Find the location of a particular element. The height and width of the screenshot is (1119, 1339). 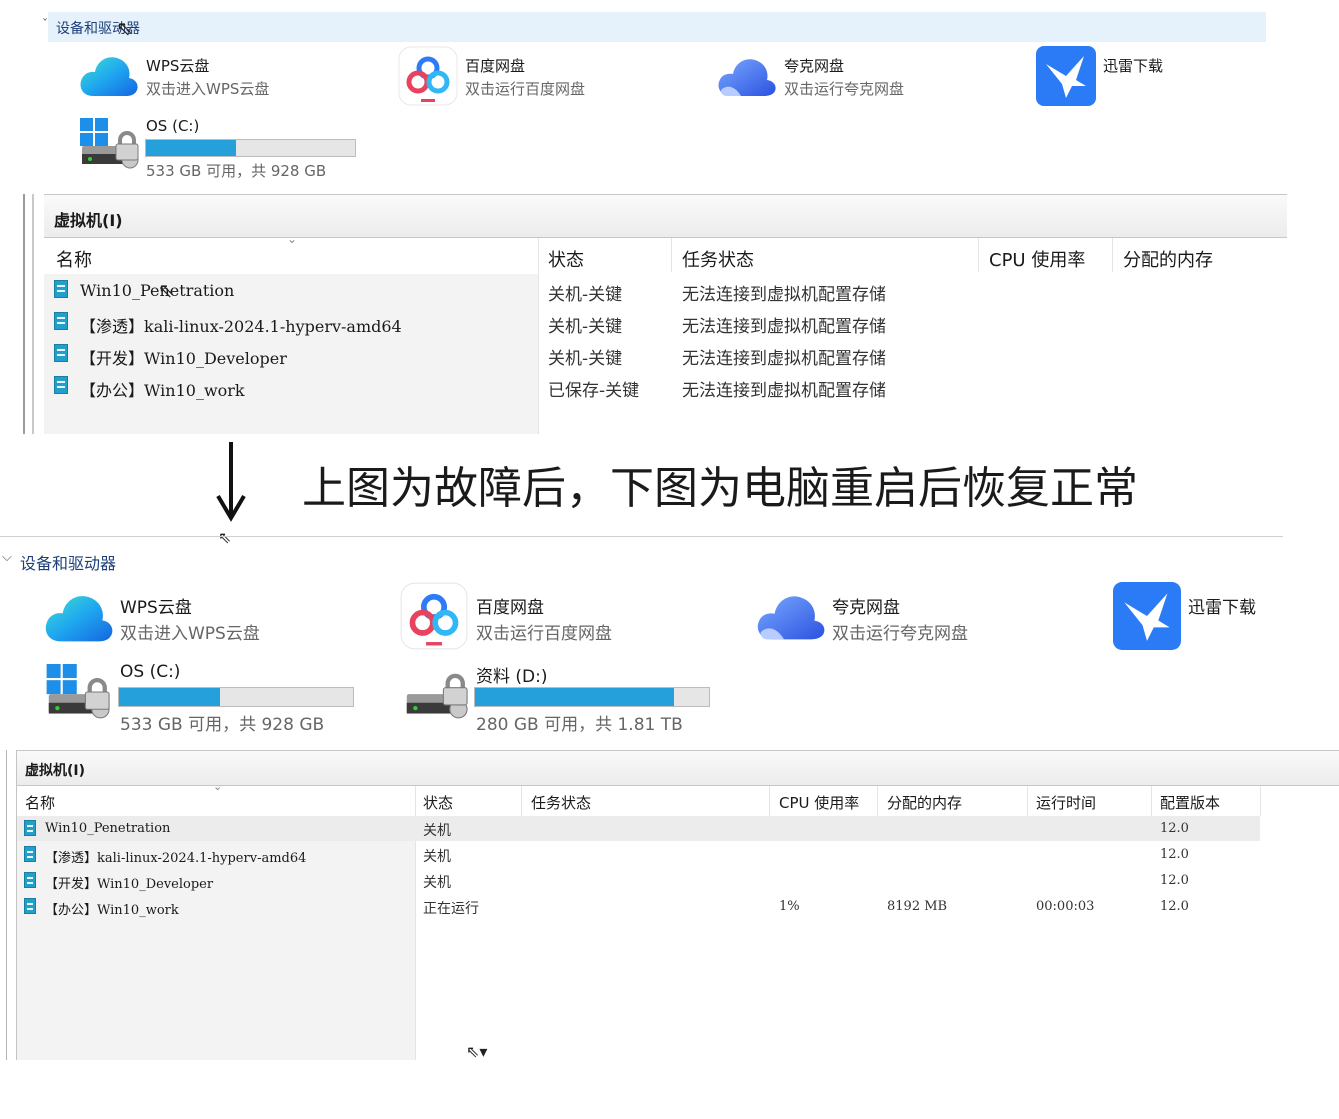

chevron-down-icon: ⌵ is located at coordinates (7, 557).